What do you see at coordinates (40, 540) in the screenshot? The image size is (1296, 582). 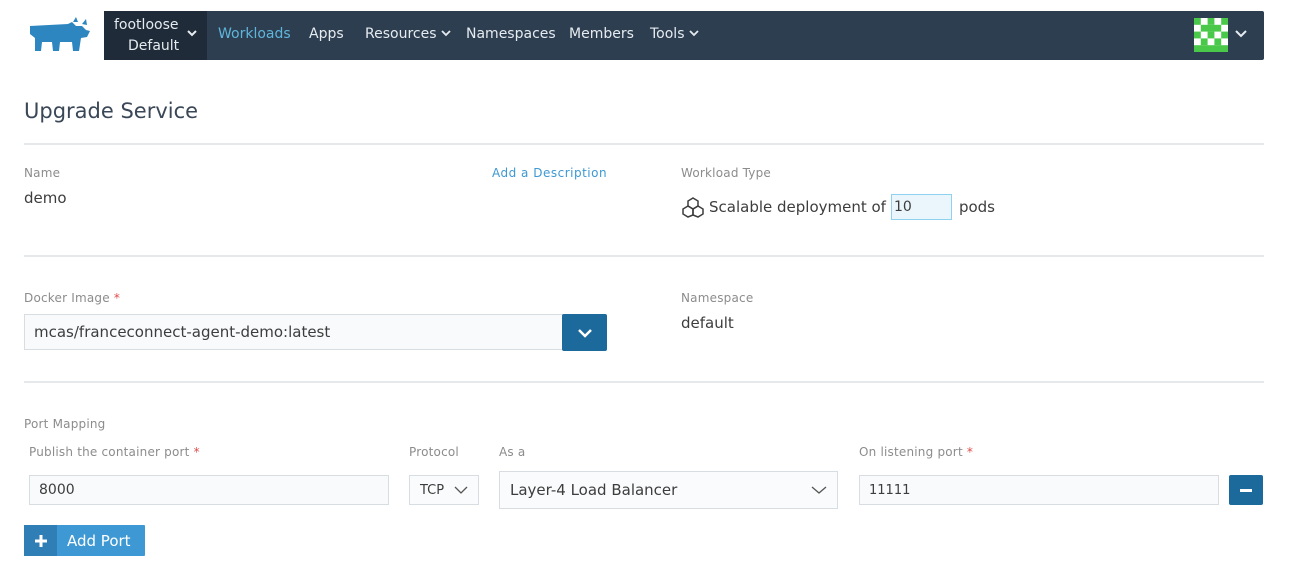 I see `plus-icon` at bounding box center [40, 540].